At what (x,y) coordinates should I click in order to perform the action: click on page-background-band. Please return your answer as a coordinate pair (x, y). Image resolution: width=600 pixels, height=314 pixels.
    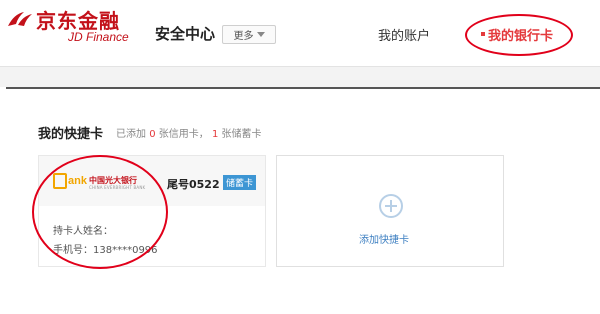
    Looking at the image, I should click on (300, 77).